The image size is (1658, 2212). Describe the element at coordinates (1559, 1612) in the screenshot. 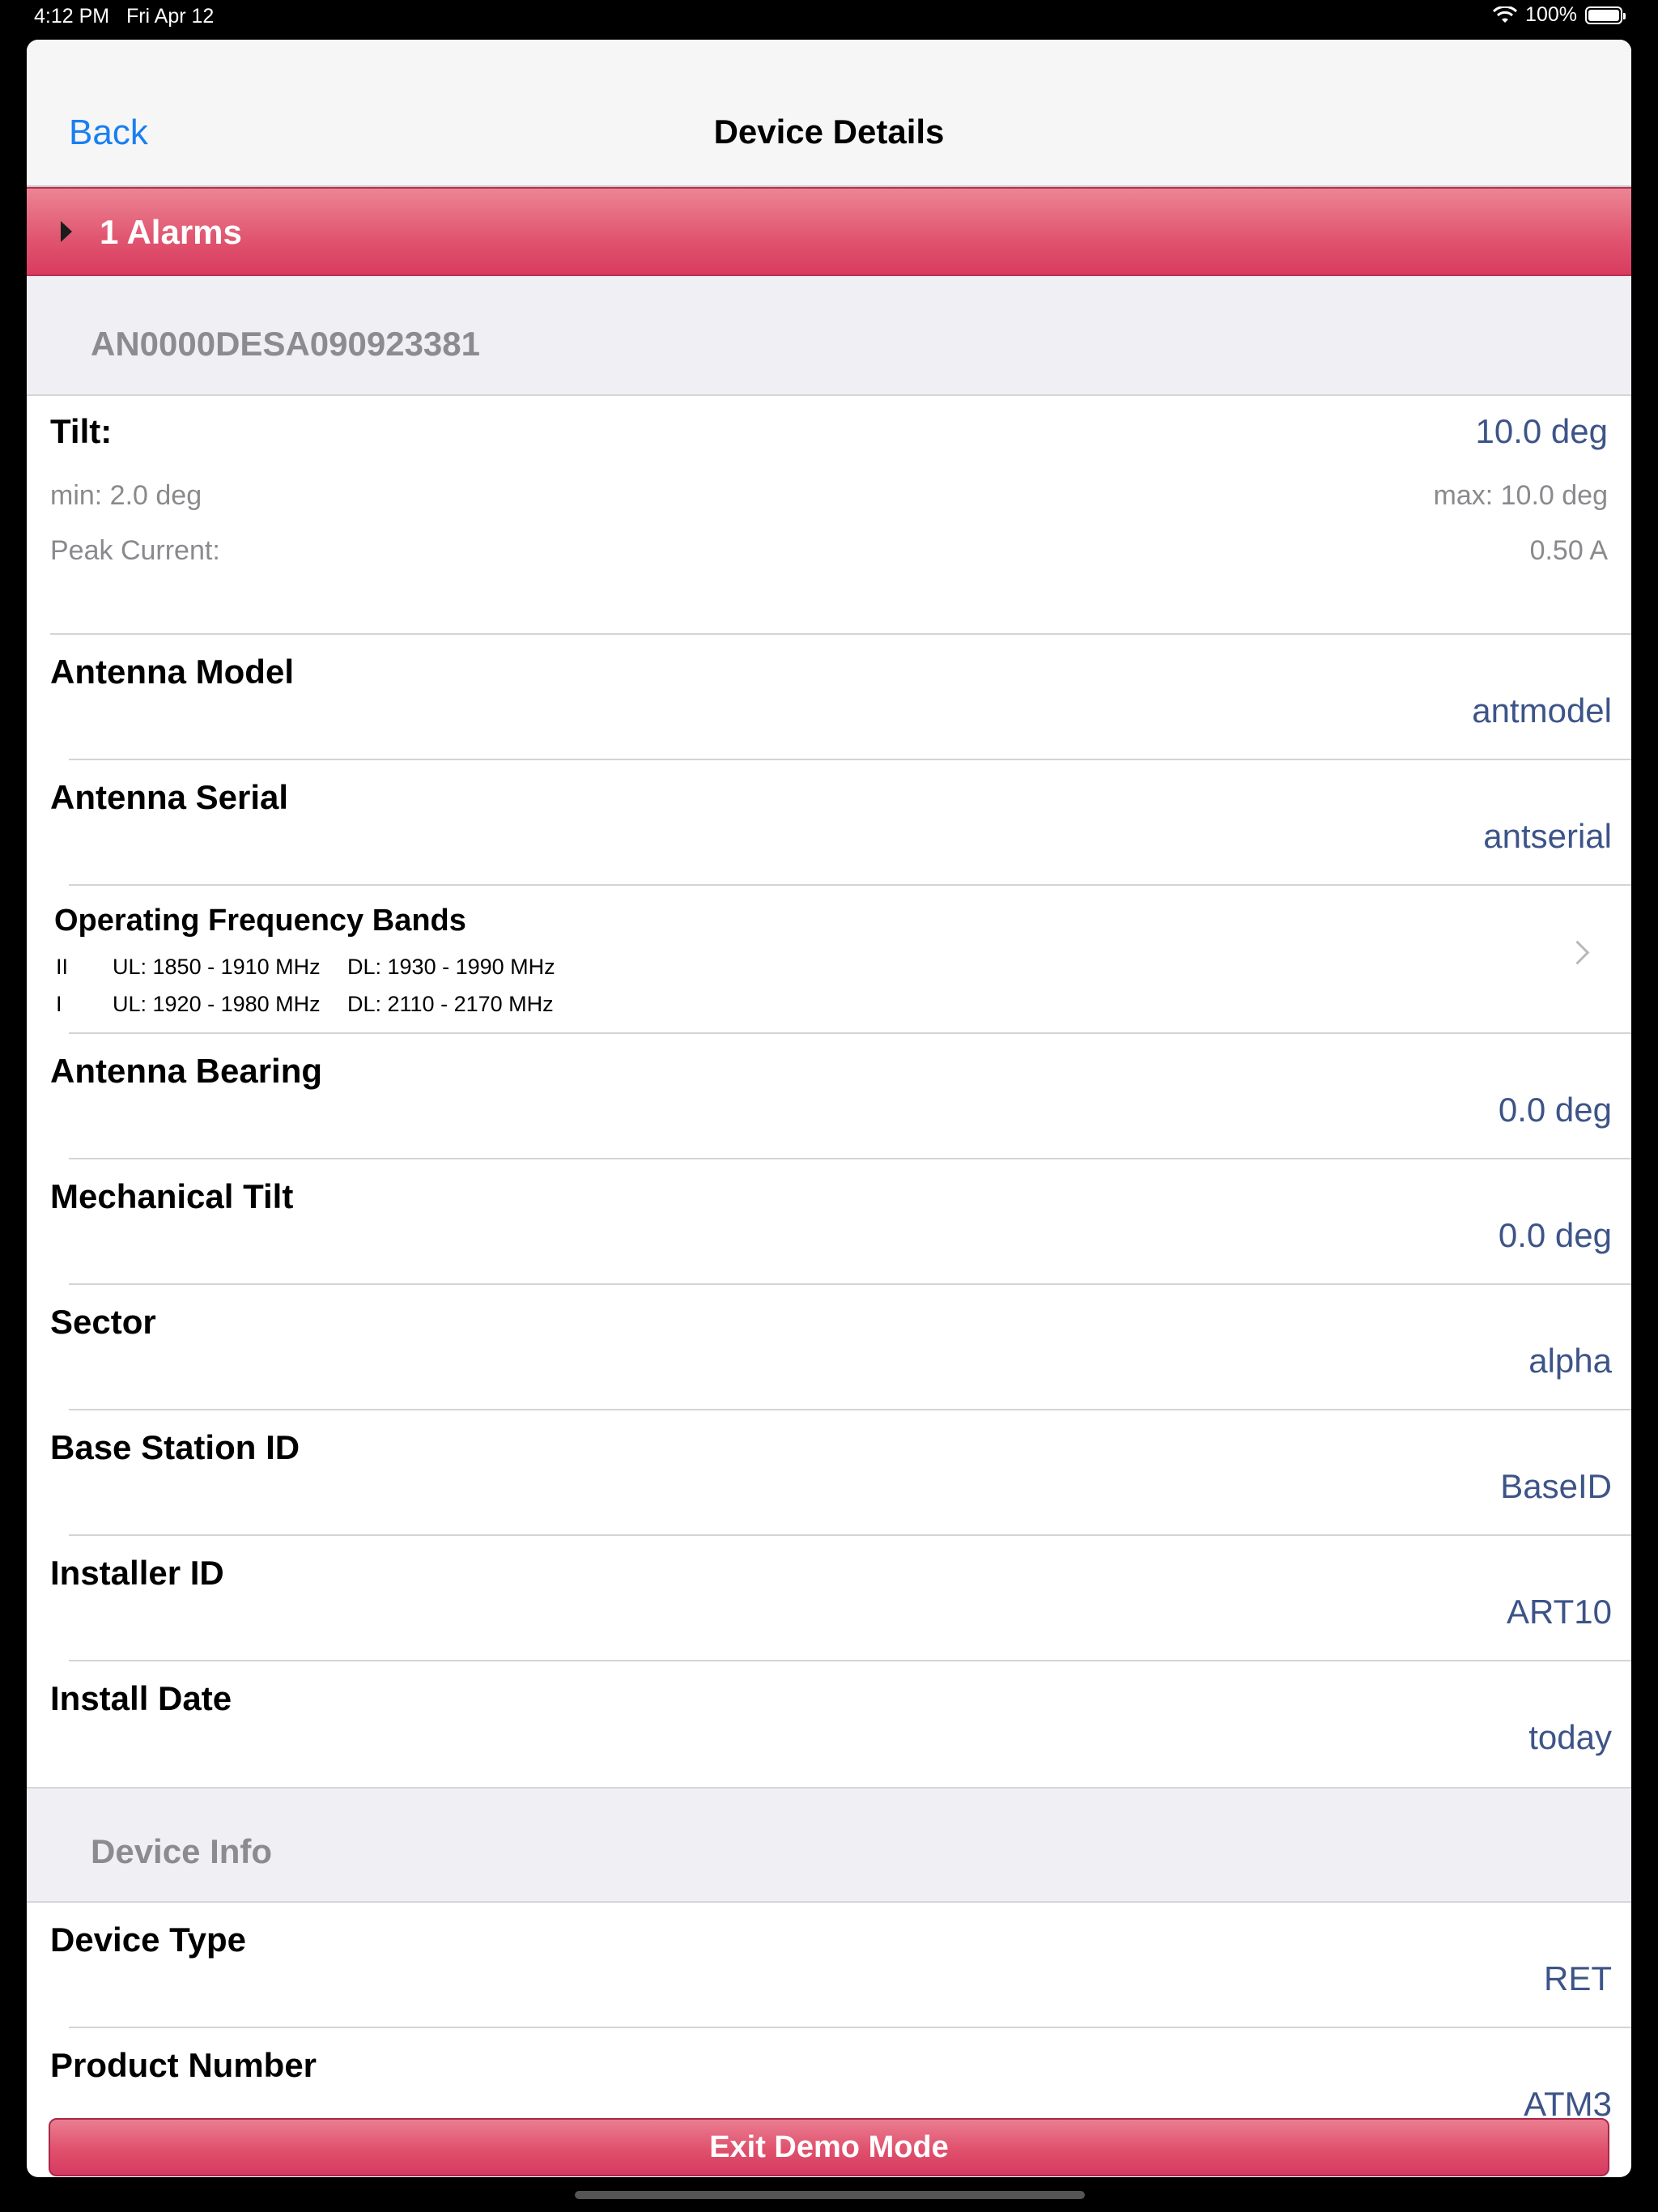

I see `row-value: ART10` at that location.